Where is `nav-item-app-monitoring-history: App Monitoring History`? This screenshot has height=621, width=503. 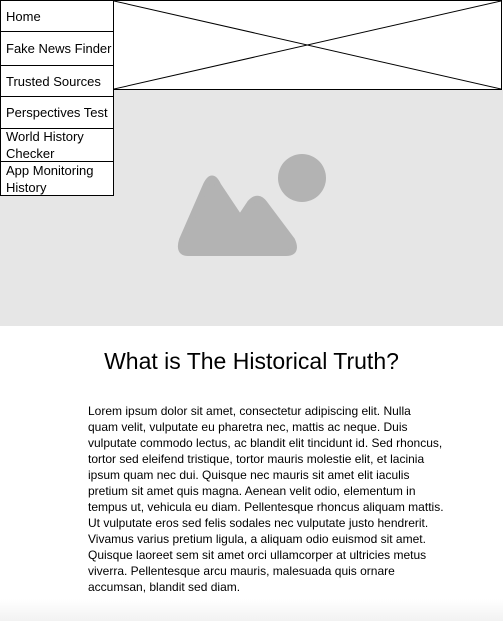
nav-item-app-monitoring-history: App Monitoring History is located at coordinates (57, 178).